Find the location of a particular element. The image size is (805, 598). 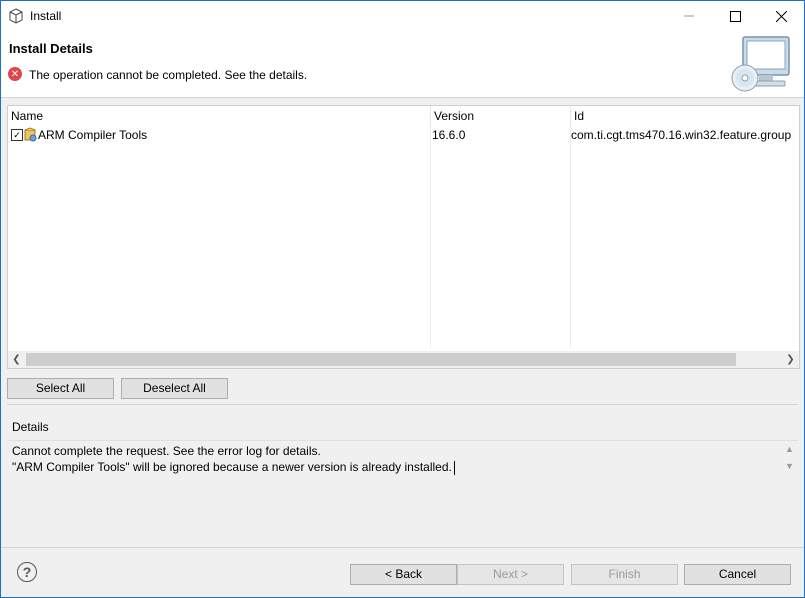

row-id: com.ti.cgt.tms470.16.win32.feature.group is located at coordinates (681, 135).